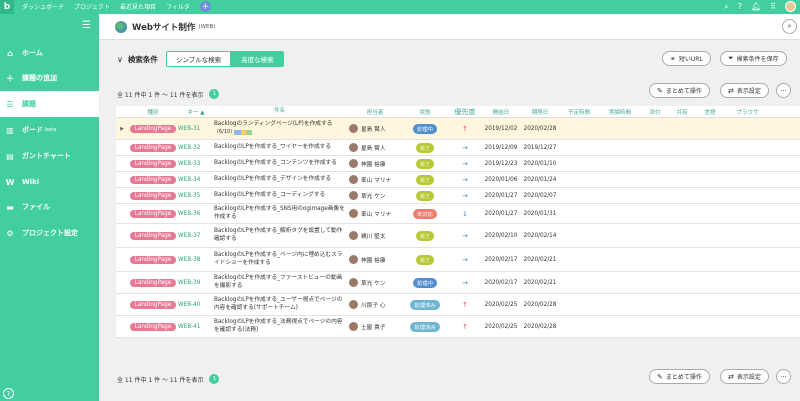 The image size is (800, 401). Describe the element at coordinates (49, 53) in the screenshot. I see `sidebar-item-0: ⌂ ホーム` at that location.